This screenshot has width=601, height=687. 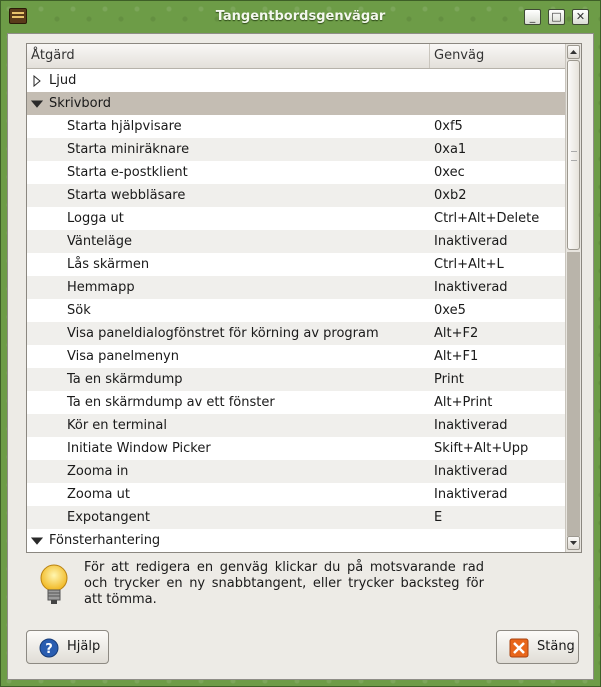 What do you see at coordinates (139, 448) in the screenshot?
I see `row-action-label: Initiate Window Picker` at bounding box center [139, 448].